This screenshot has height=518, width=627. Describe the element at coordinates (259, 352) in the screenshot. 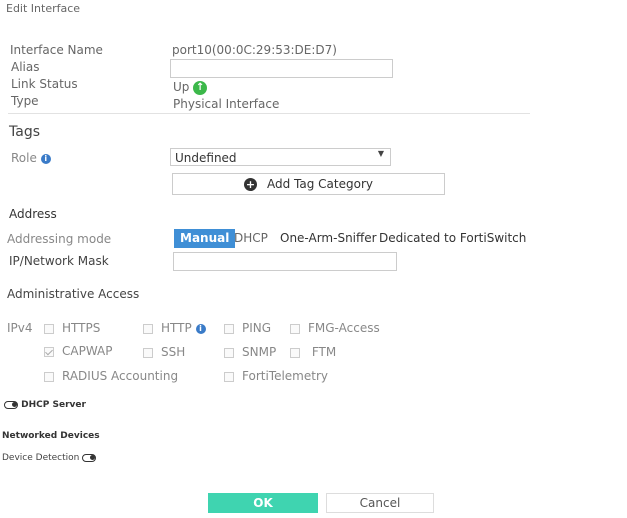

I see `option-label: SNMP` at that location.